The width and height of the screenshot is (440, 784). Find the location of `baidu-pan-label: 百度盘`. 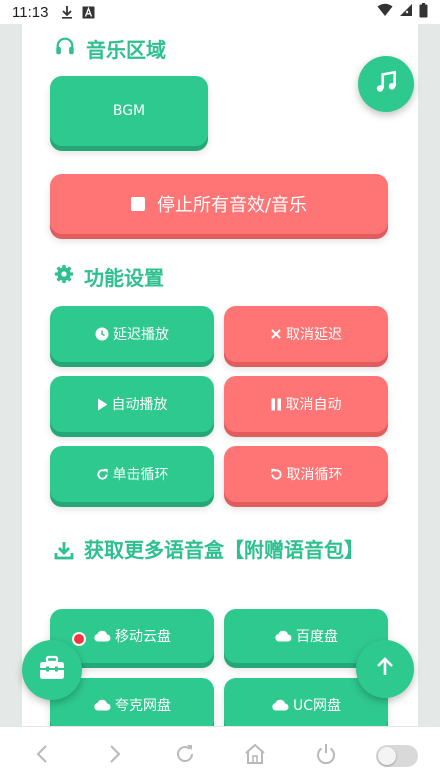

baidu-pan-label: 百度盘 is located at coordinates (317, 637).